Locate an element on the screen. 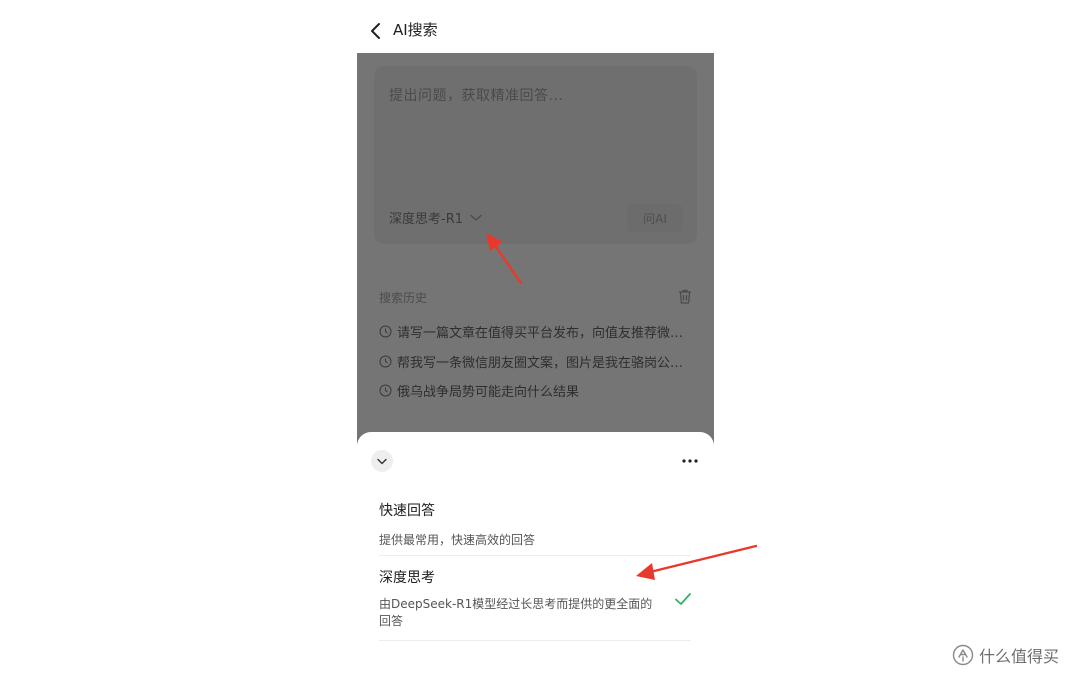  ask-ai-button: 问AI is located at coordinates (655, 218).